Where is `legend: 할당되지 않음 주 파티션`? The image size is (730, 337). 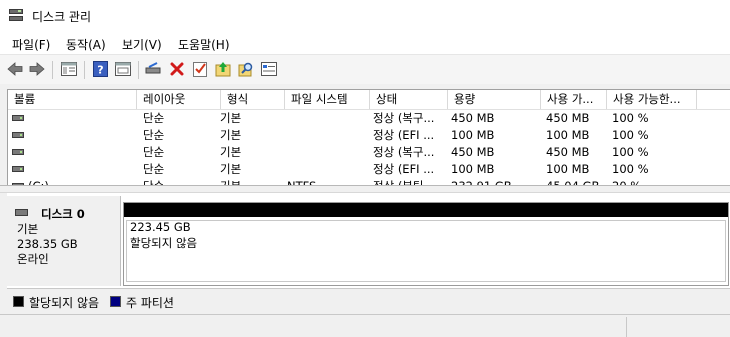 legend: 할당되지 않음 주 파티션 is located at coordinates (368, 301).